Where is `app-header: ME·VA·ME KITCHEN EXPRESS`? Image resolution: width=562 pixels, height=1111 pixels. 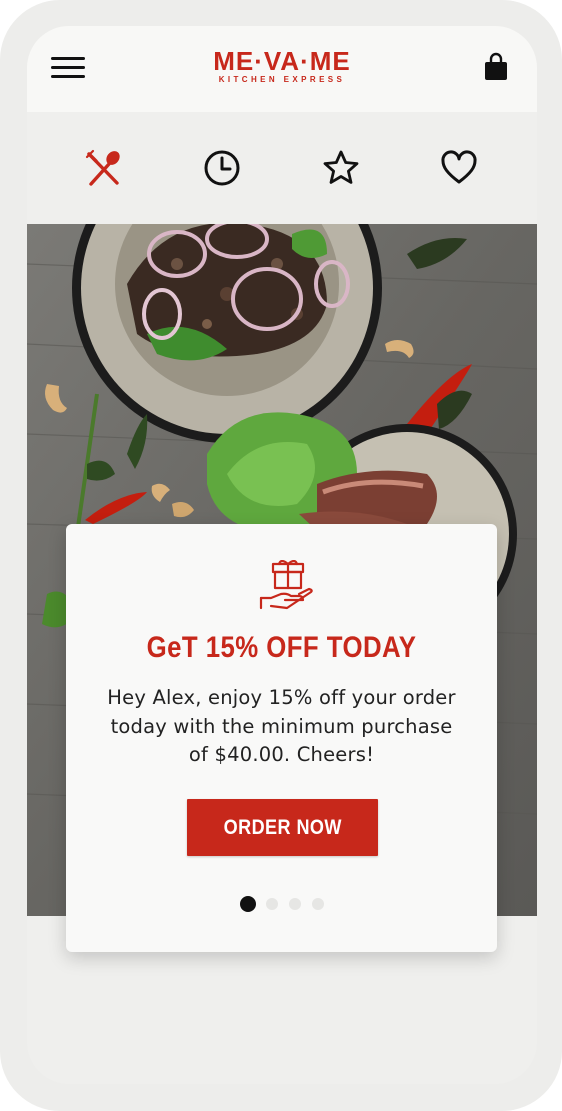
app-header: ME·VA·ME KITCHEN EXPRESS is located at coordinates (282, 69).